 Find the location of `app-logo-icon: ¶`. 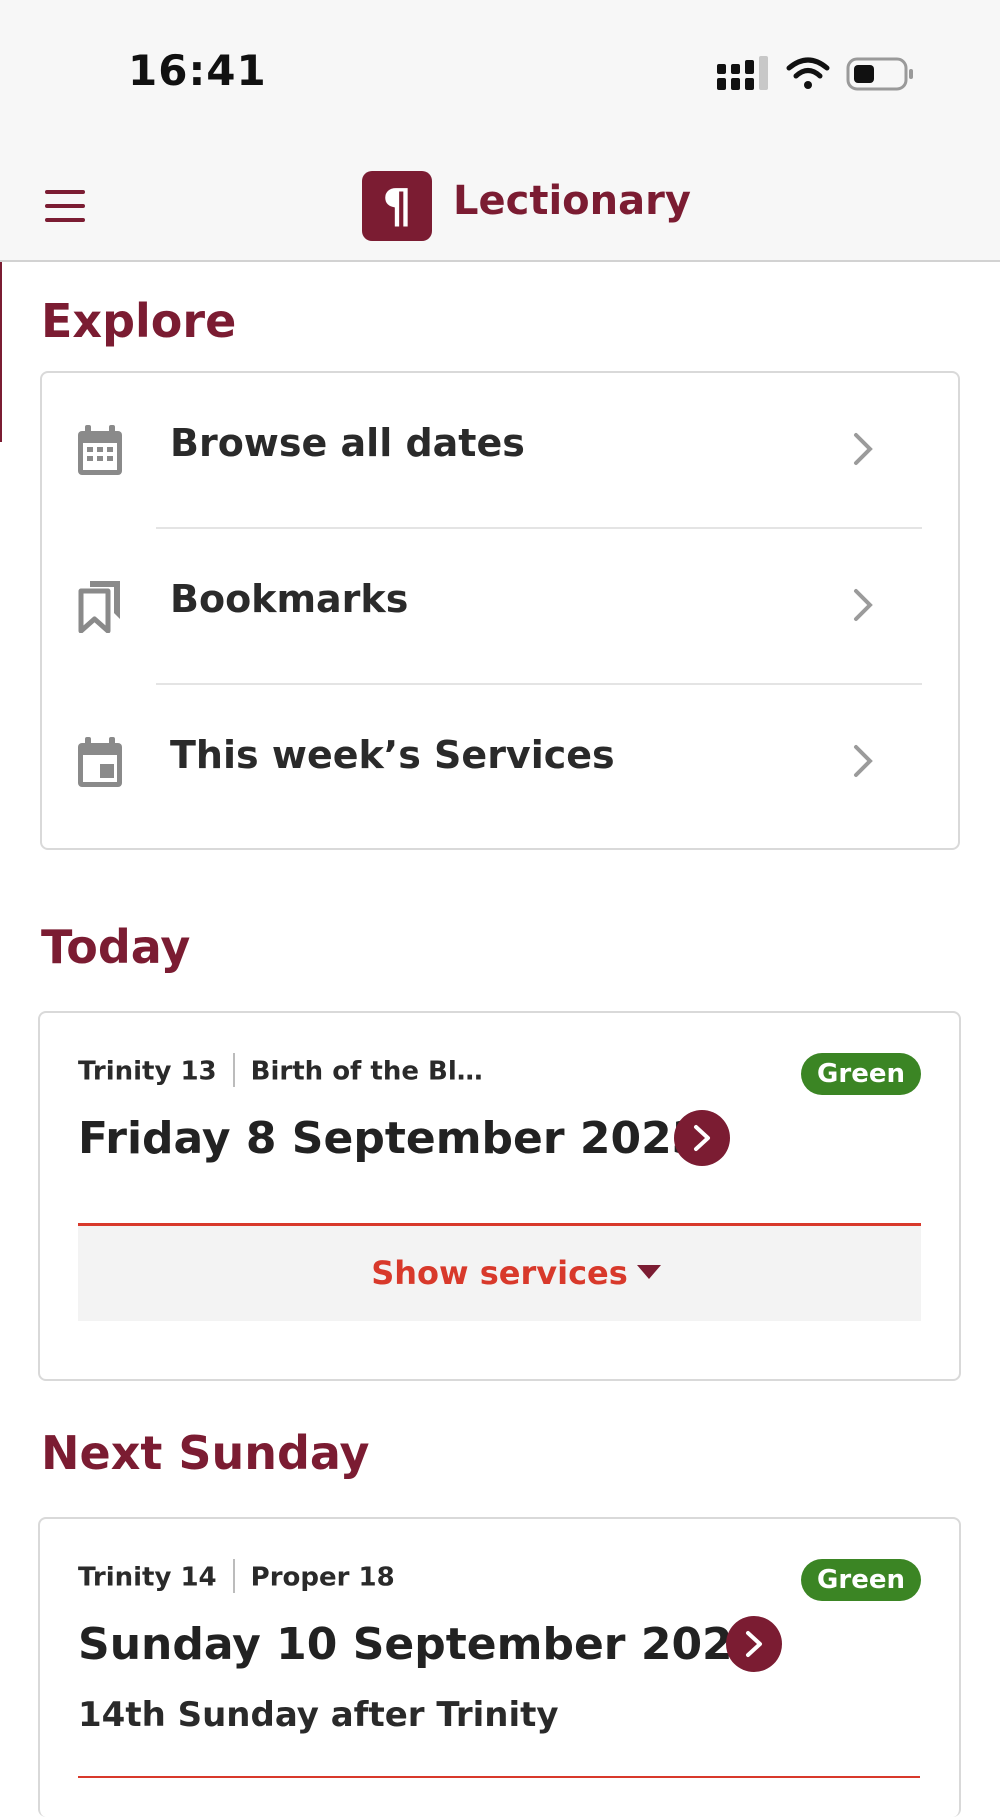

app-logo-icon: ¶ is located at coordinates (397, 206).